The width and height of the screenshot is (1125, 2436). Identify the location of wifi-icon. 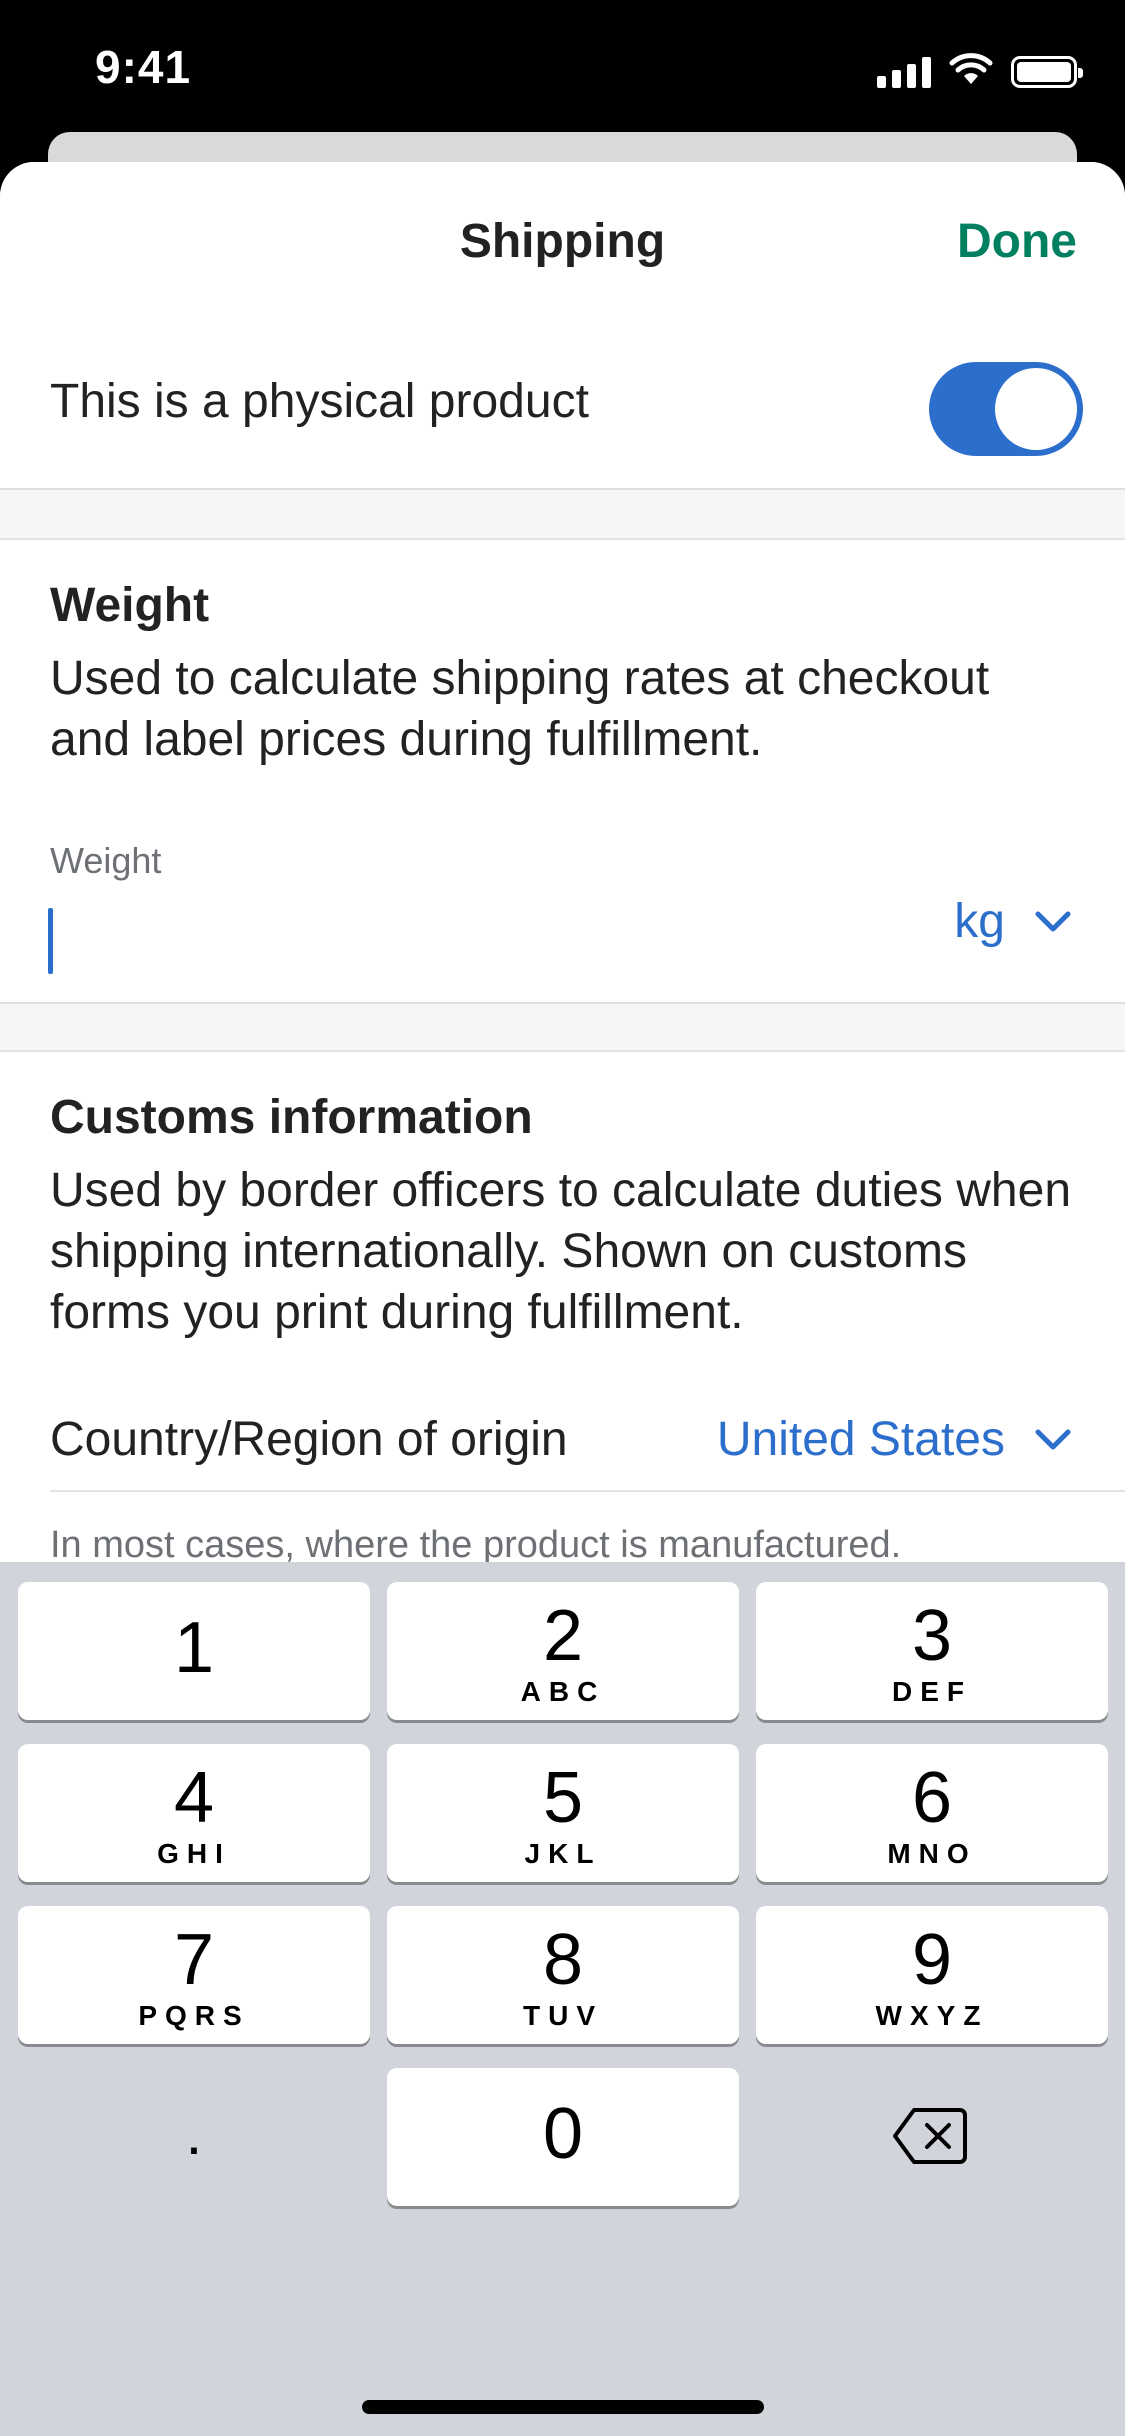
(971, 72).